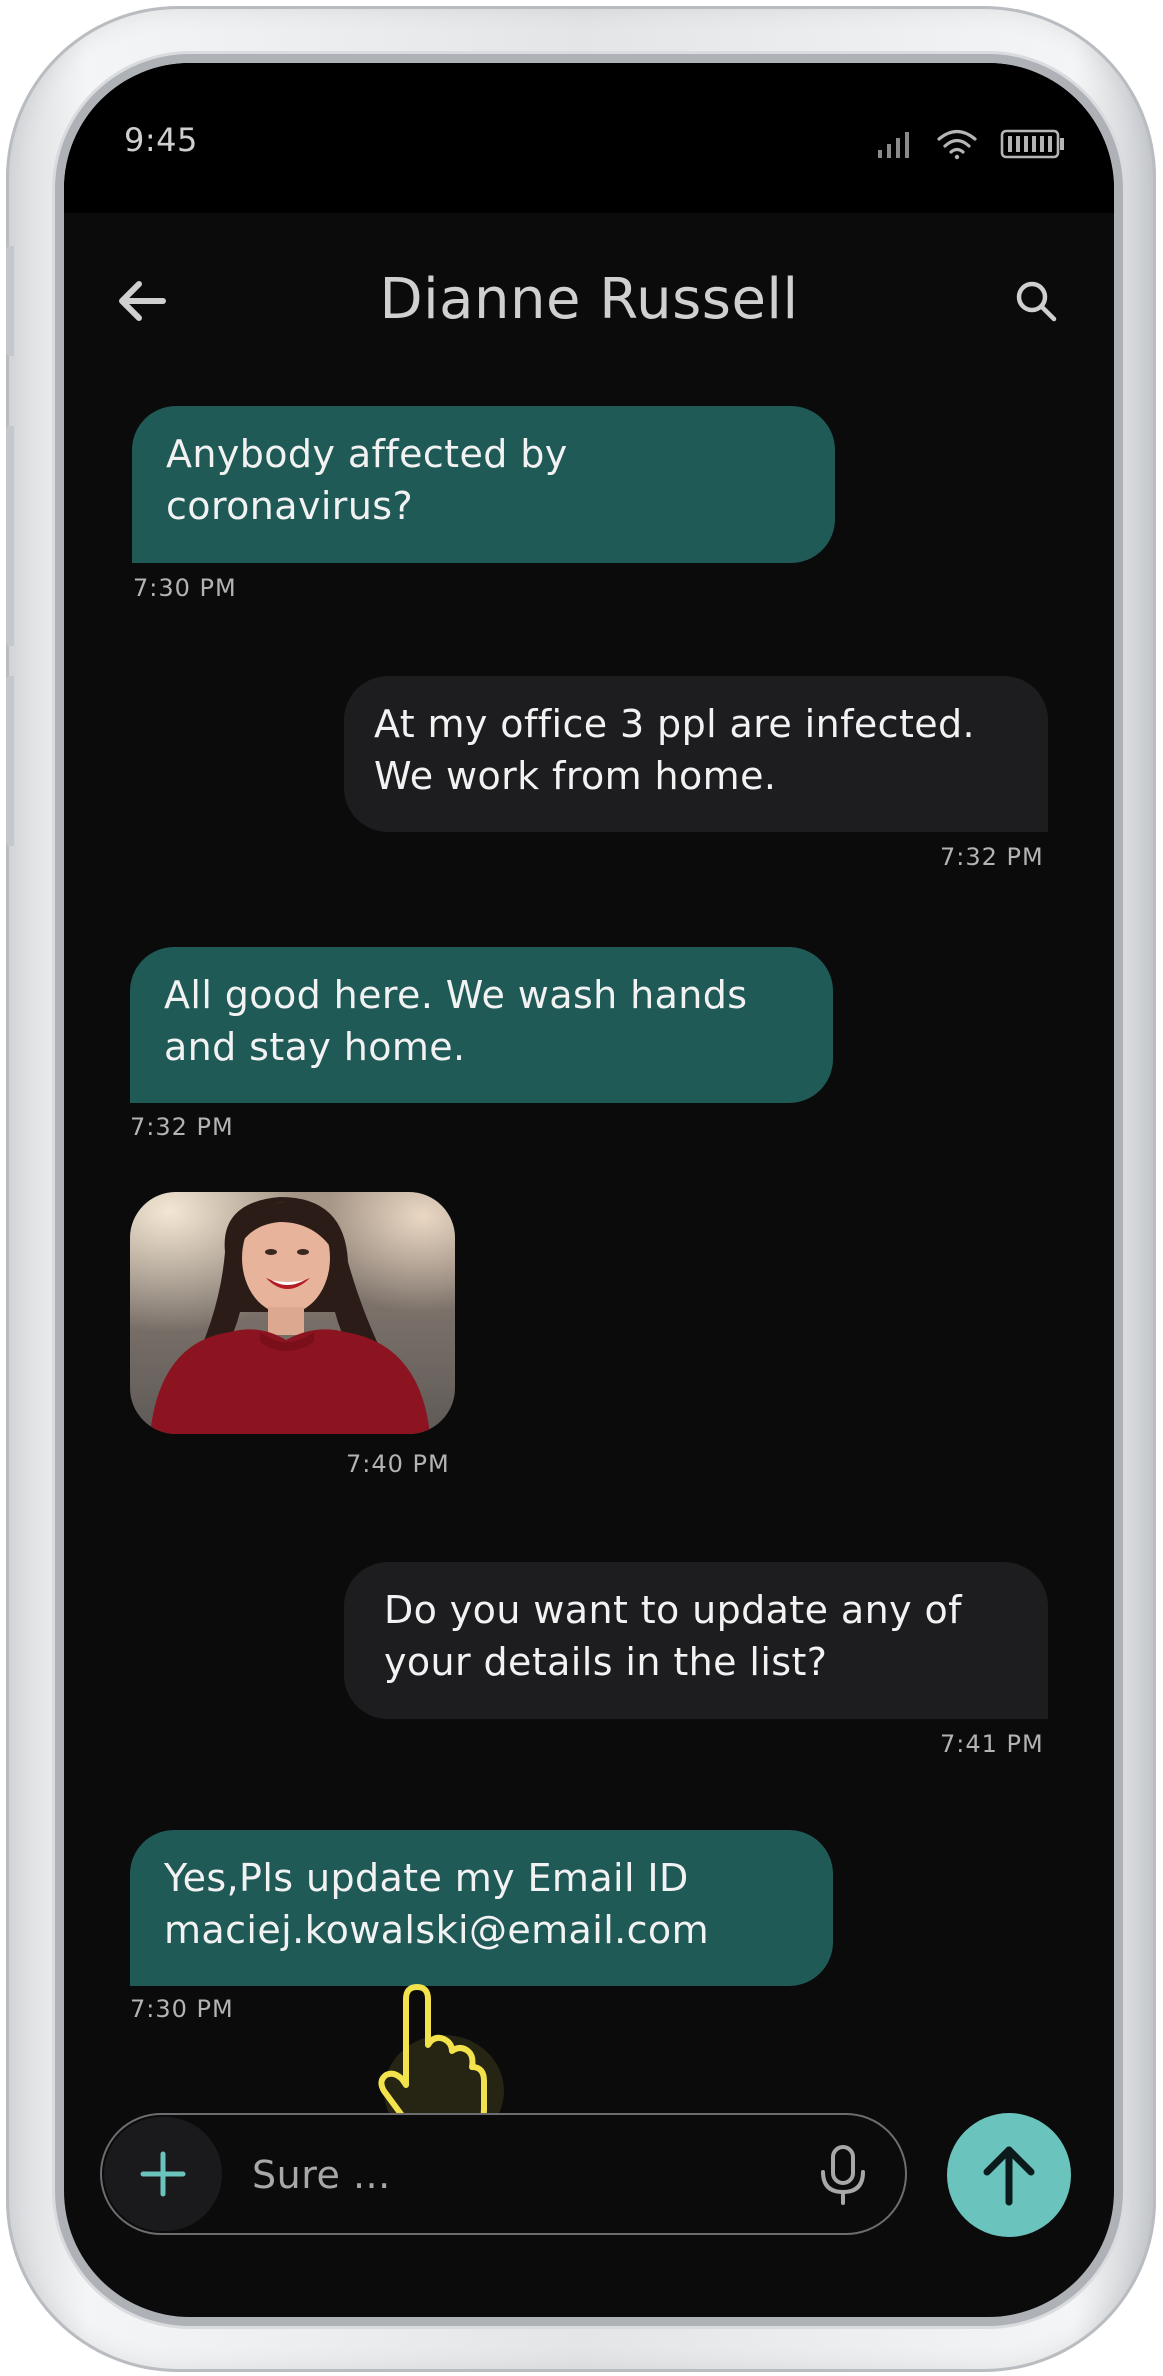 The width and height of the screenshot is (1163, 2376). I want to click on status-icons, so click(971, 146).